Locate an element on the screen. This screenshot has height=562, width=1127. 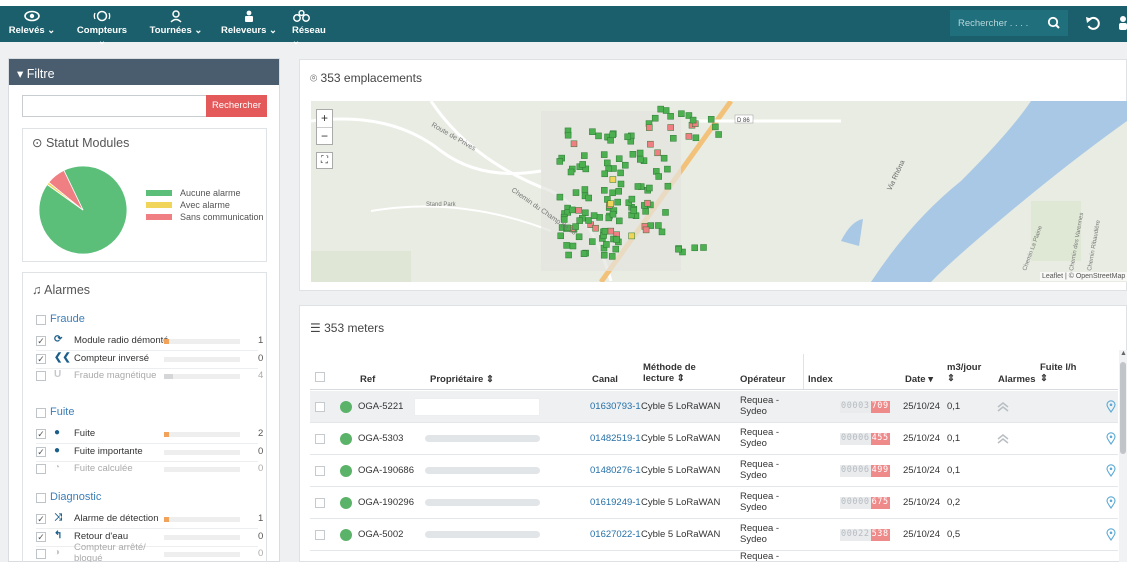
filter-search-input is located at coordinates (118, 106).